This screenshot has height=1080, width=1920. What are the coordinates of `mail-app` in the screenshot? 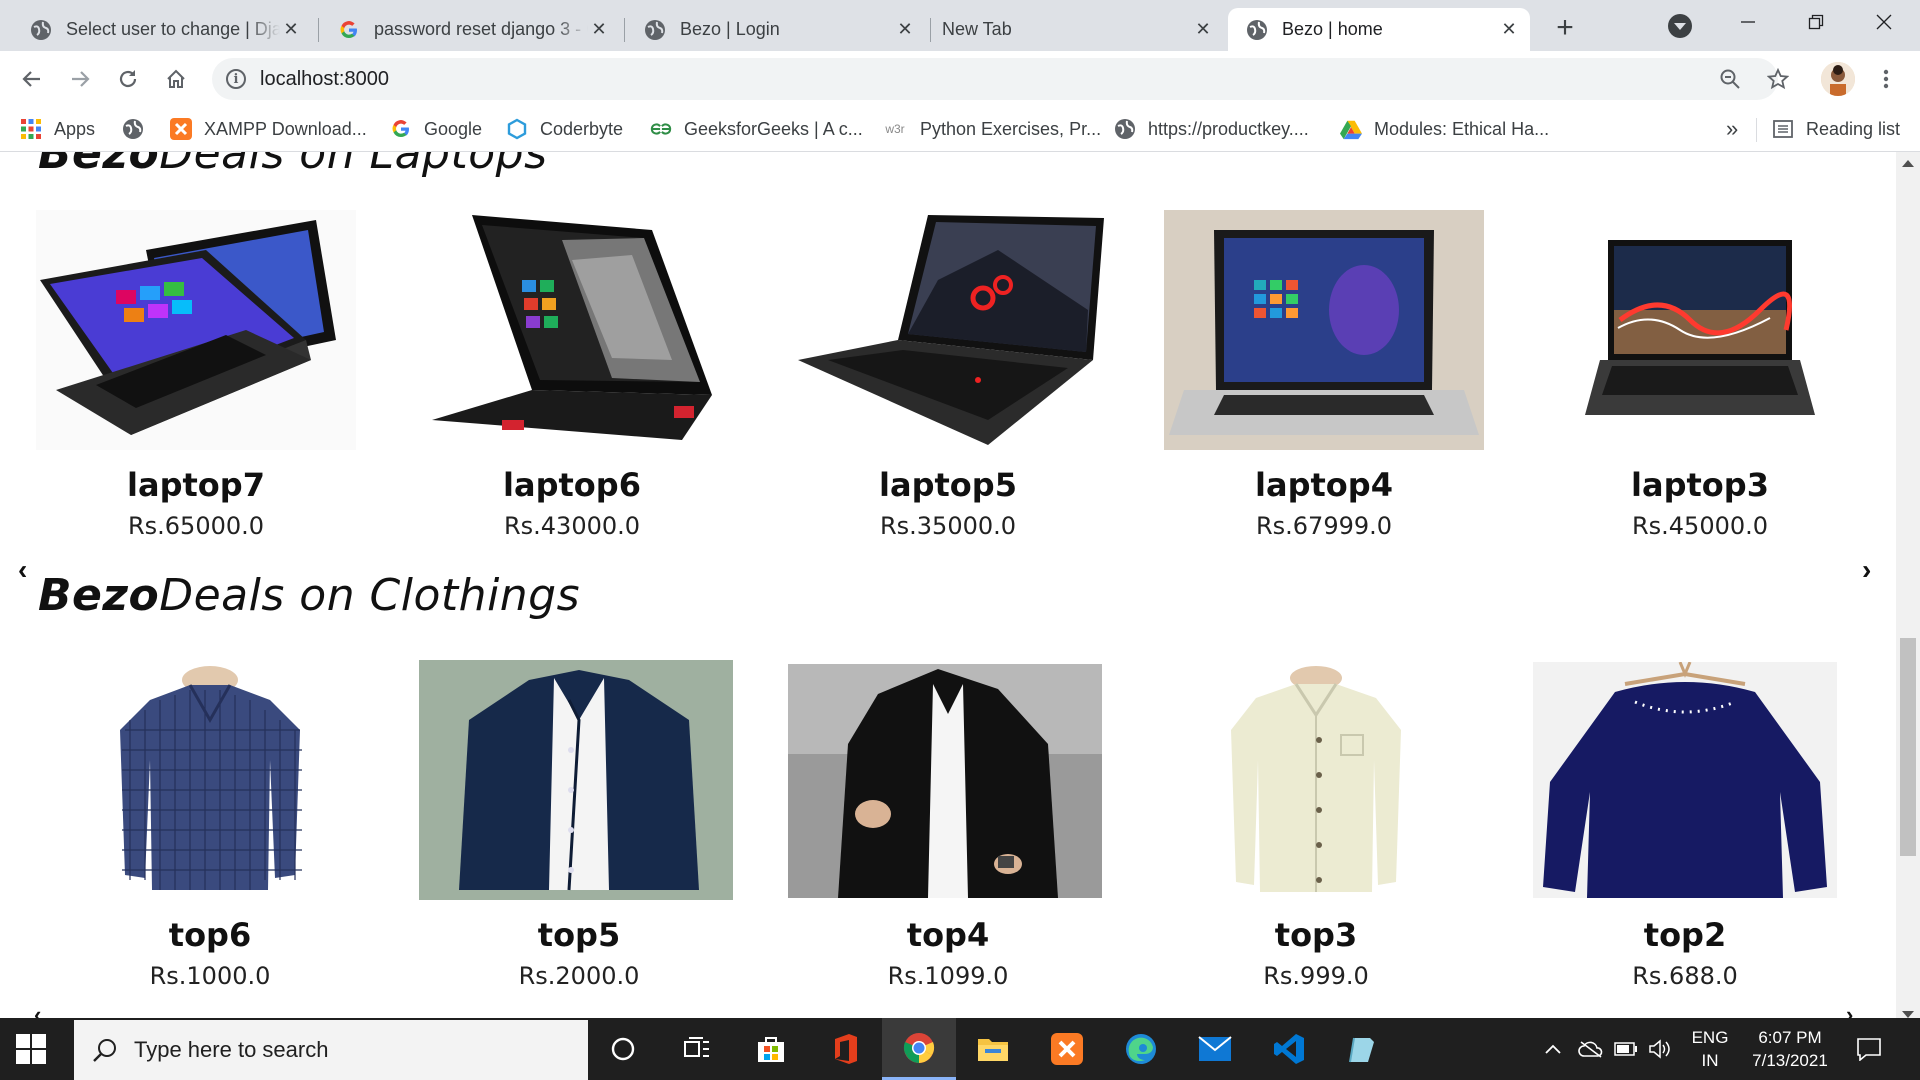 It's located at (1215, 1049).